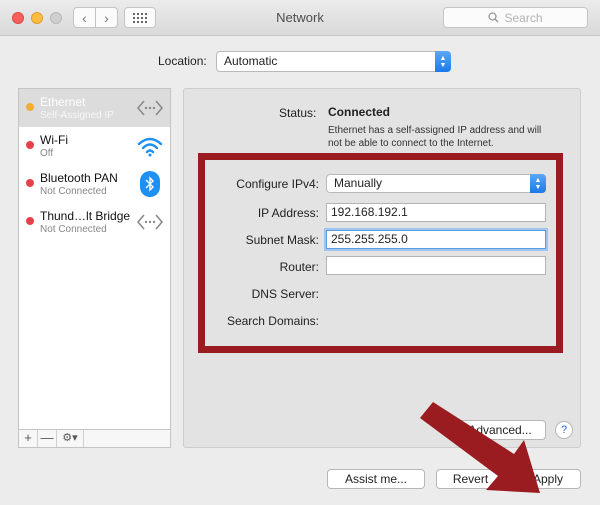  Describe the element at coordinates (94, 439) in the screenshot. I see `service-list-toolbar: + — ⚙▾` at that location.